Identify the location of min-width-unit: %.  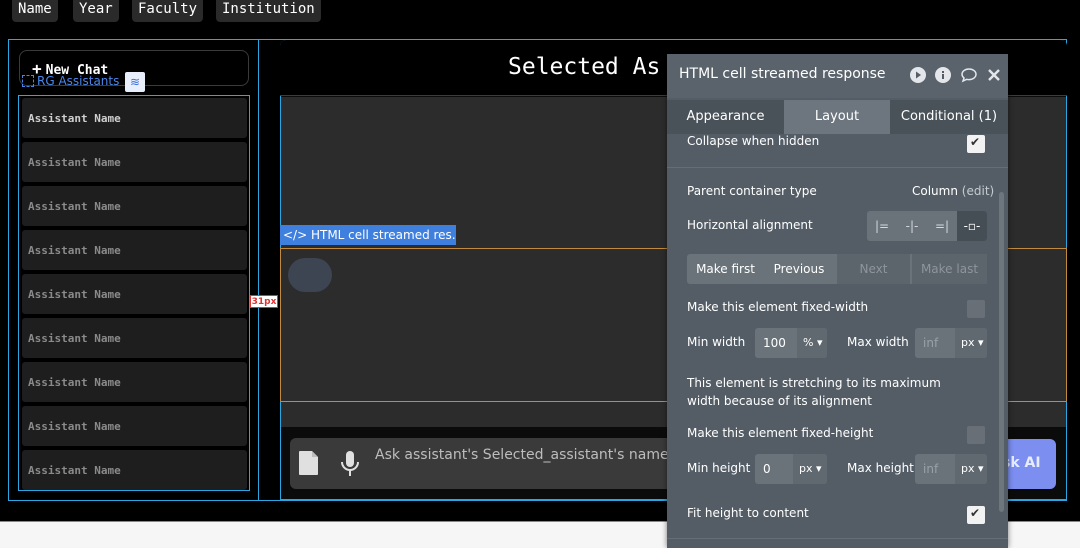
(808, 342).